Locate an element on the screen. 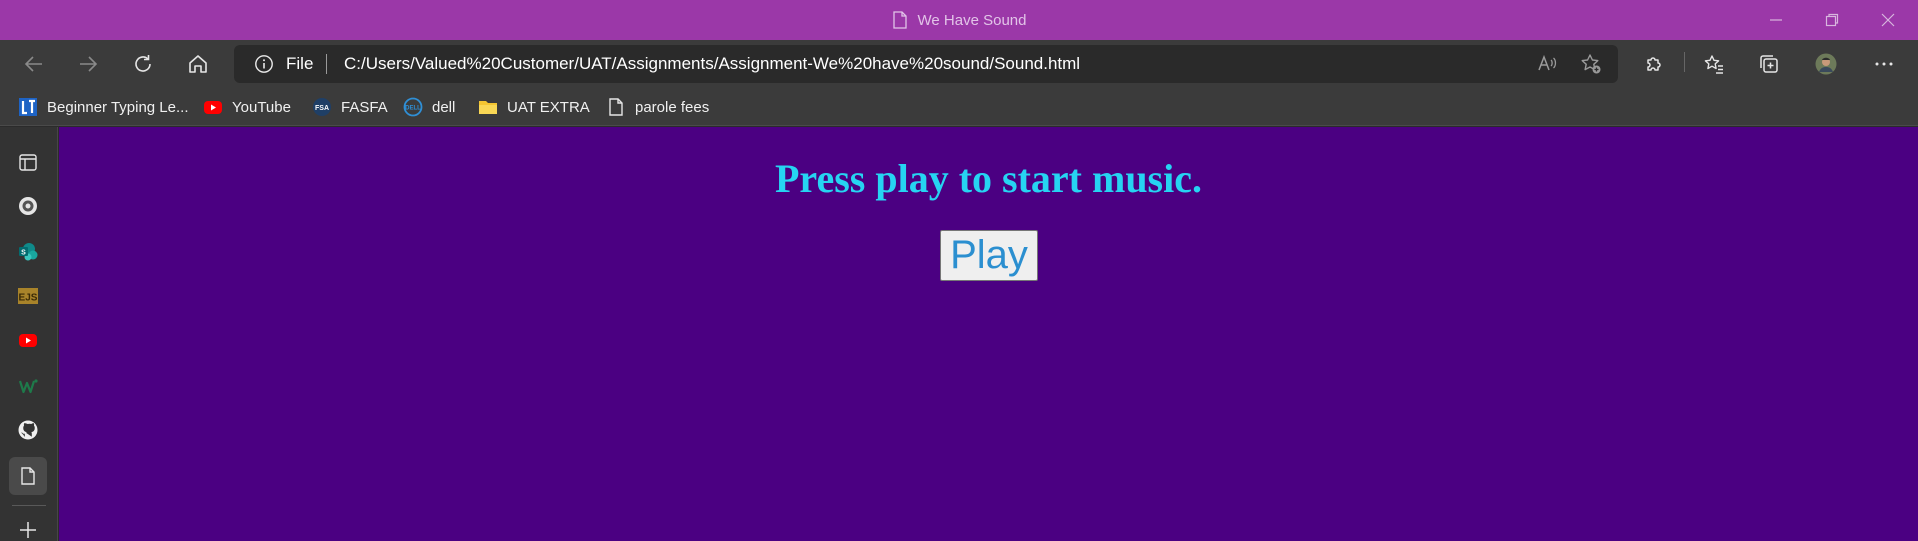  title-bar: We Have Sound is located at coordinates (959, 20).